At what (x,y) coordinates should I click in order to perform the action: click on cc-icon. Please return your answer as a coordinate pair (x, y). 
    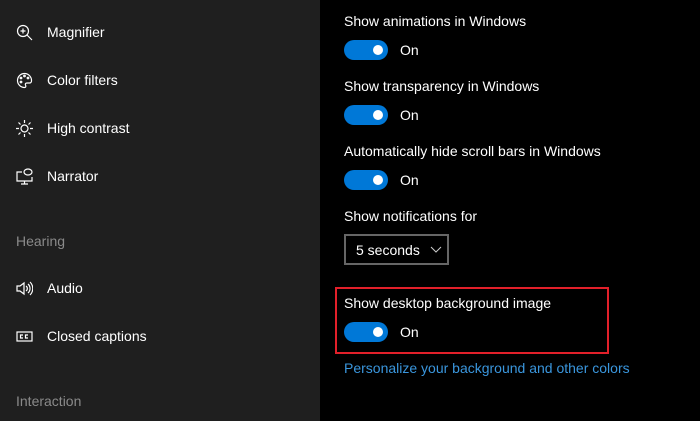
    Looking at the image, I should click on (24, 336).